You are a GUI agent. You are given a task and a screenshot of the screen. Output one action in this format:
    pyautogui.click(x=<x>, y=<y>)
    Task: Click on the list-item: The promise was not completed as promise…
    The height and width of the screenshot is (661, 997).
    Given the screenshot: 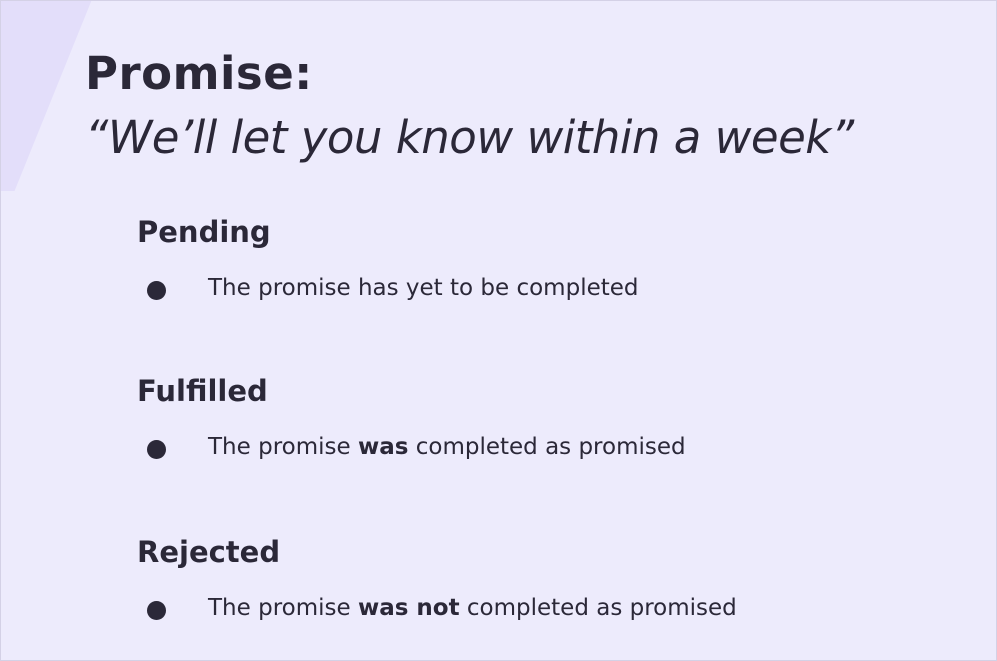 What is the action you would take?
    pyautogui.click(x=487, y=610)
    